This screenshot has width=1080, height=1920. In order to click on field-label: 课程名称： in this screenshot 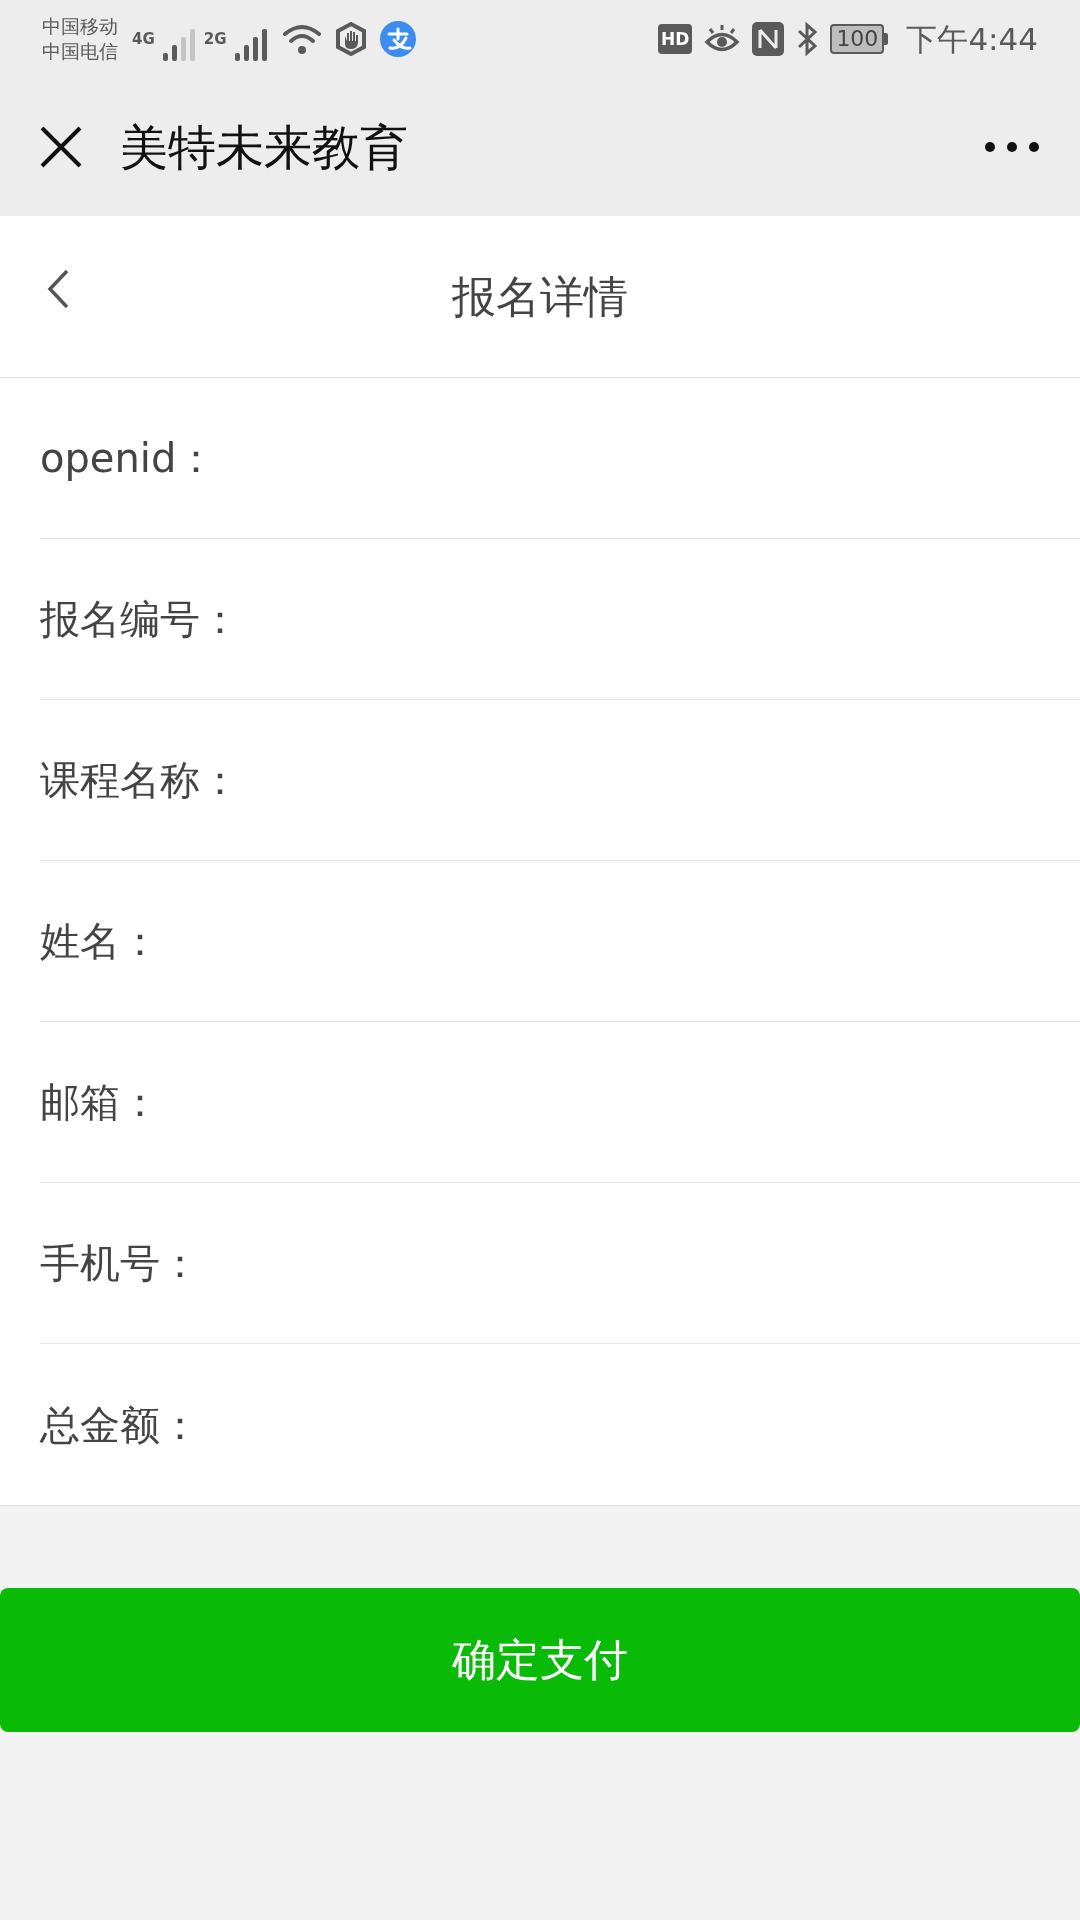, I will do `click(140, 780)`.